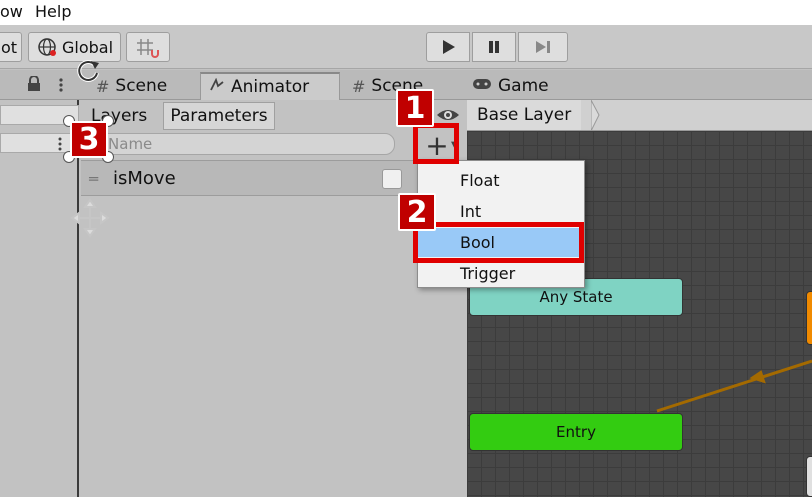  I want to click on gamepad-icon, so click(482, 86).